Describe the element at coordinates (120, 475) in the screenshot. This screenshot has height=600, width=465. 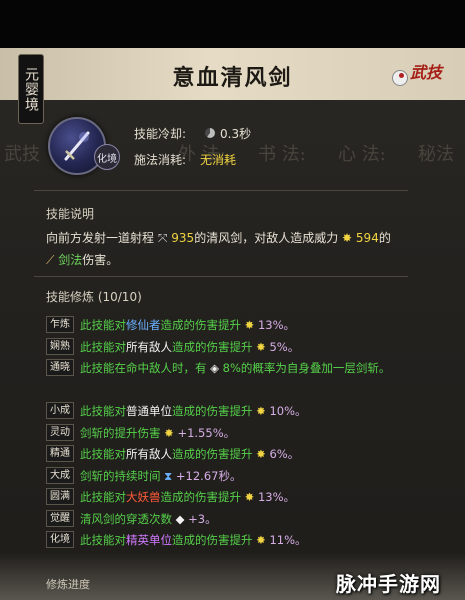
I see `stage-text-pre: 剑斩的持续时间` at that location.